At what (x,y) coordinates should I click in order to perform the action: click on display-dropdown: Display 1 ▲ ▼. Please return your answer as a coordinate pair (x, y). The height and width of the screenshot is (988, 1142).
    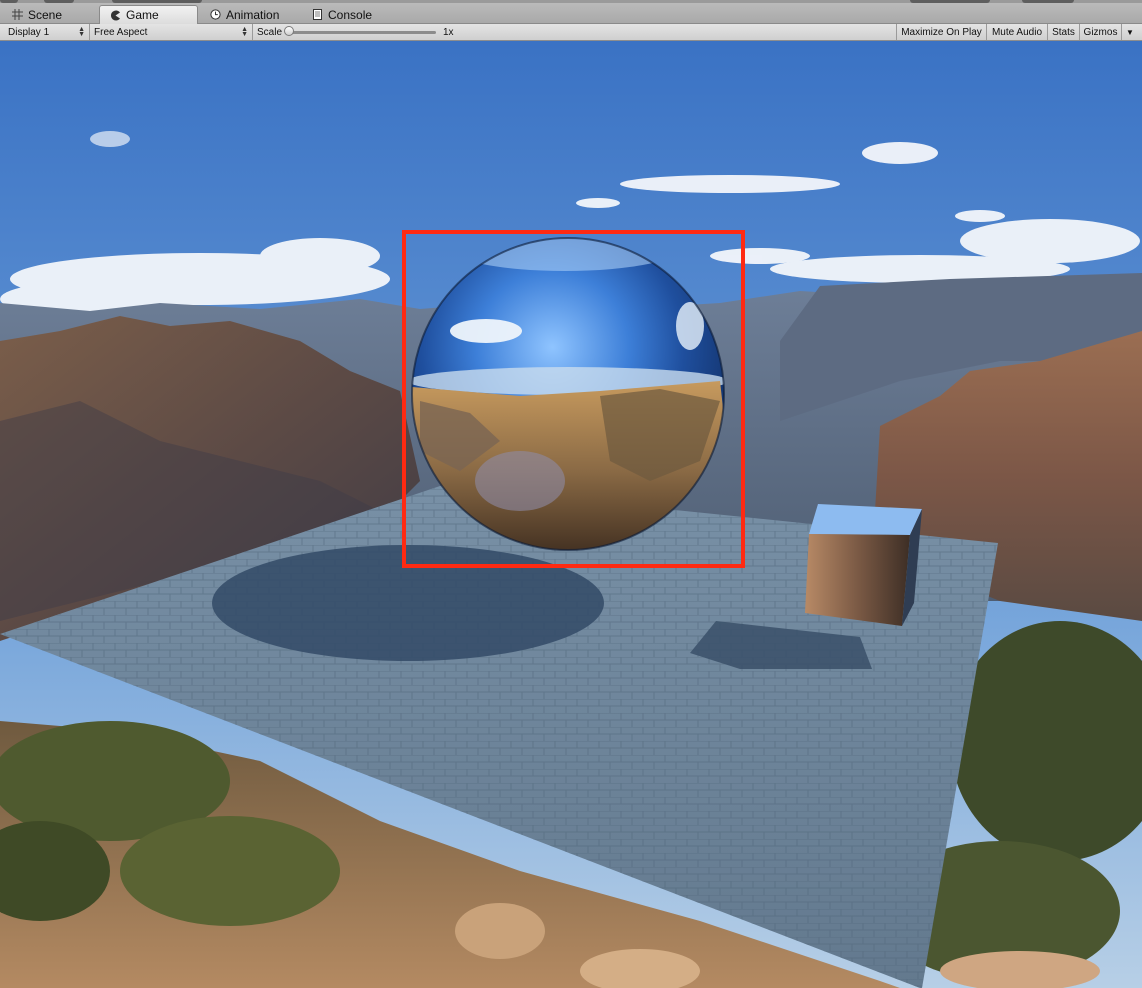
    Looking at the image, I should click on (47, 32).